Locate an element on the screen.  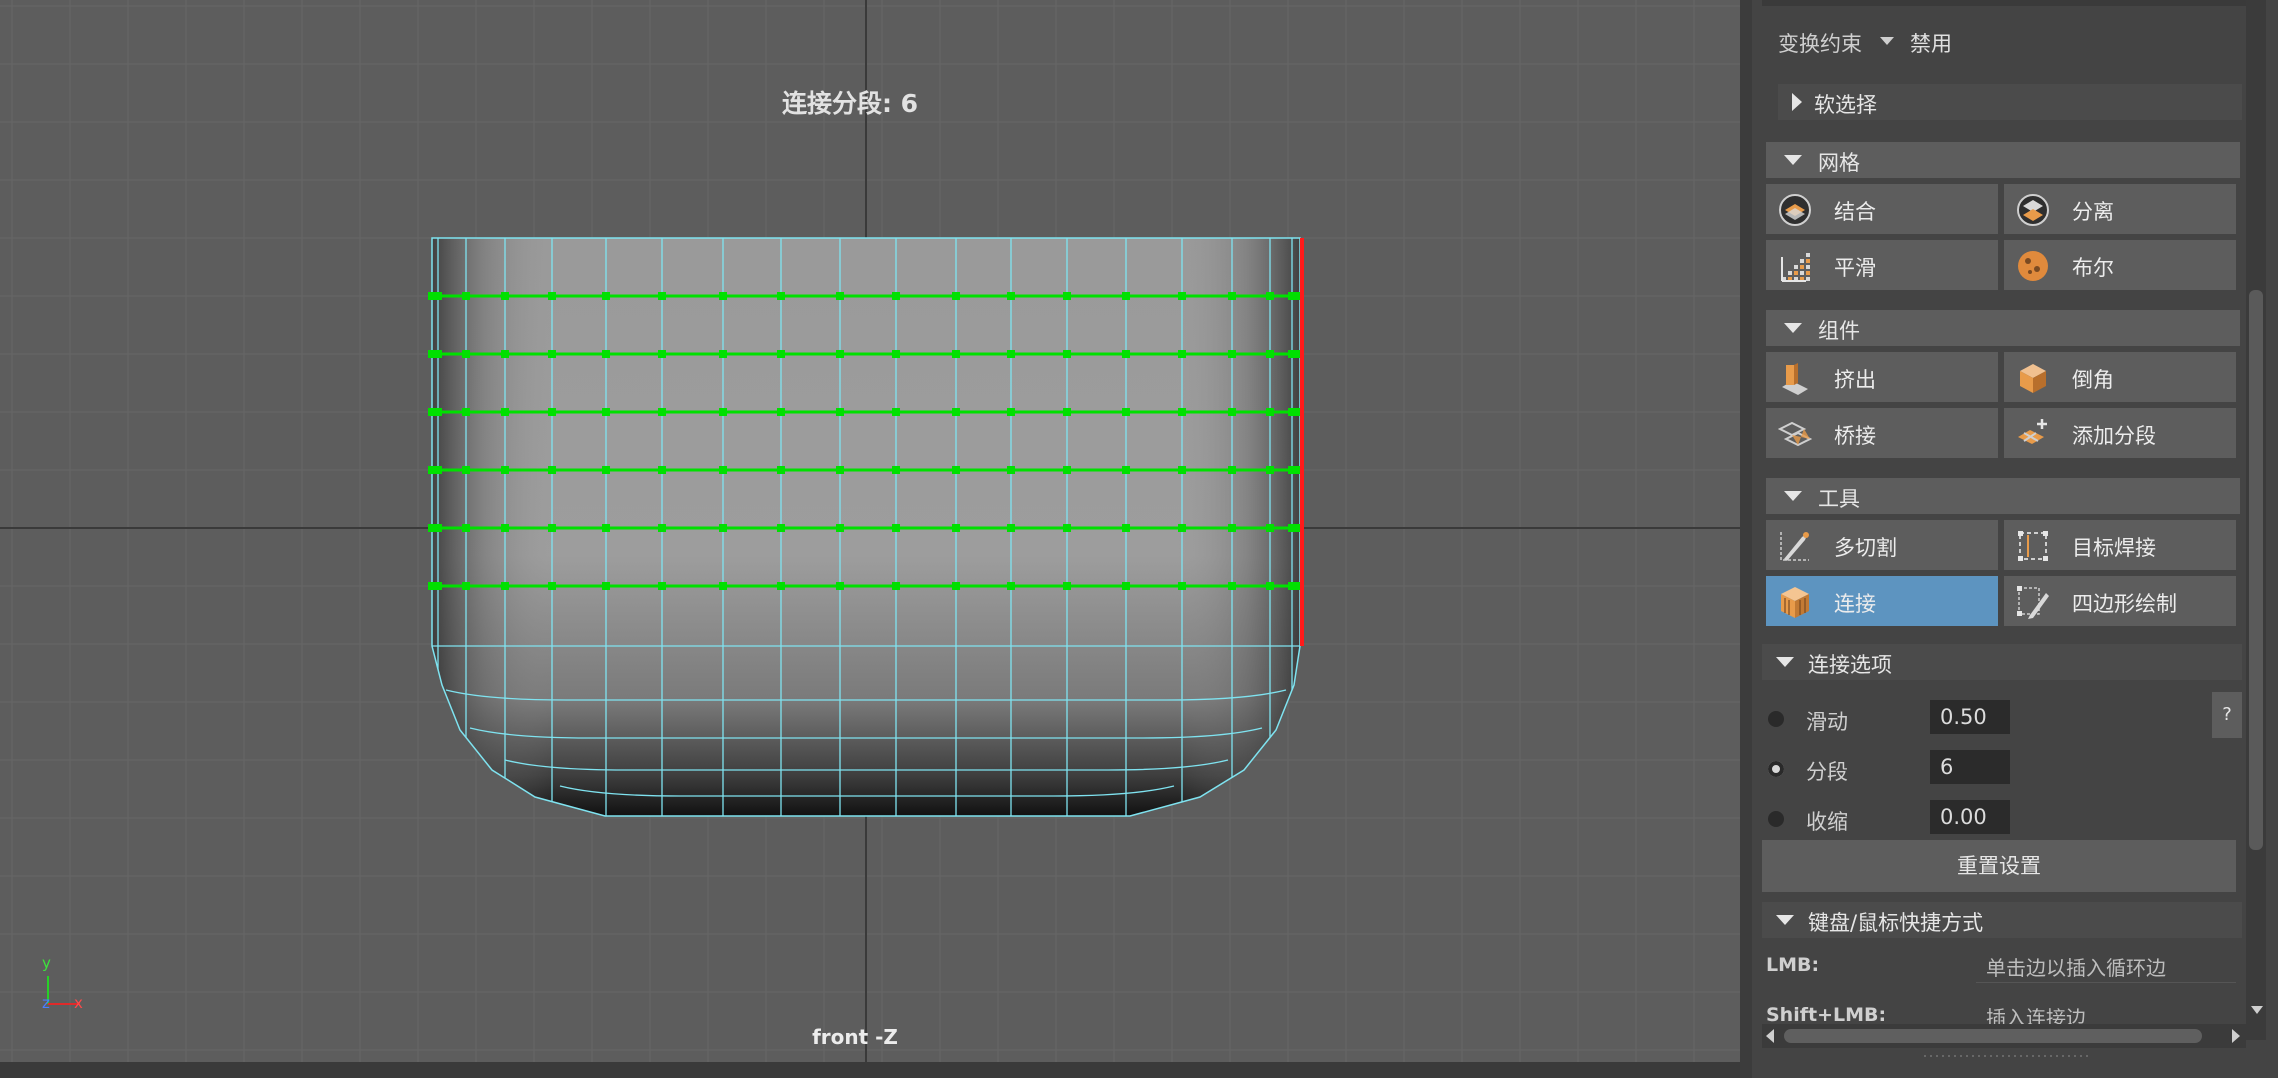
multi-cut-label: 多切割 is located at coordinates (1865, 548).